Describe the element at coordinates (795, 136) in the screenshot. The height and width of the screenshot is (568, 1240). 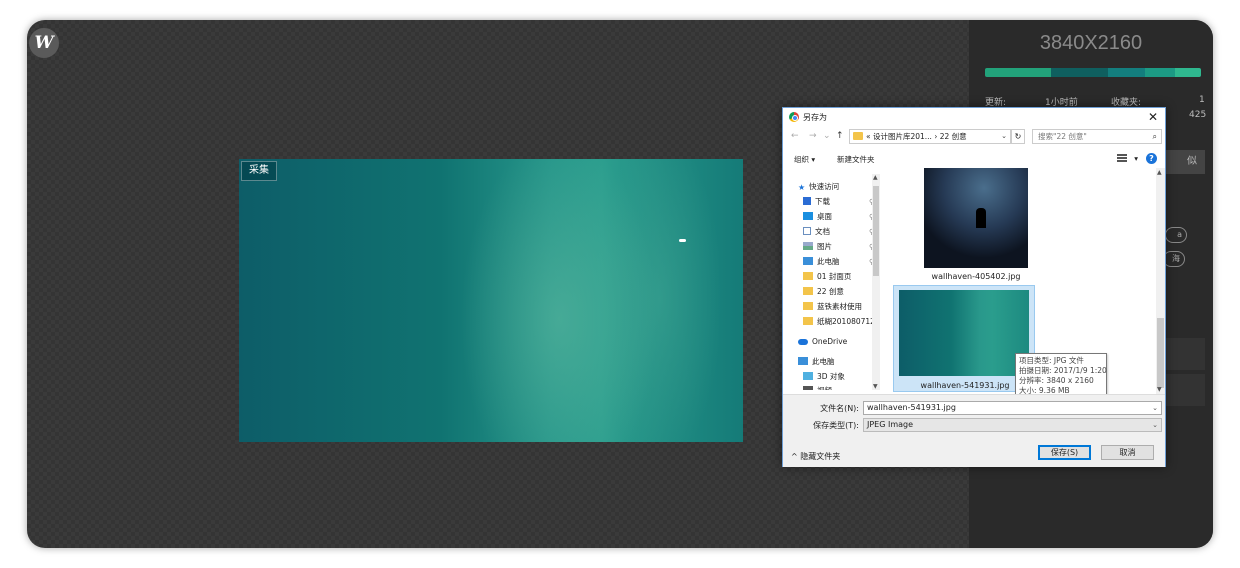
I see `back-arrow-icon: ←` at that location.